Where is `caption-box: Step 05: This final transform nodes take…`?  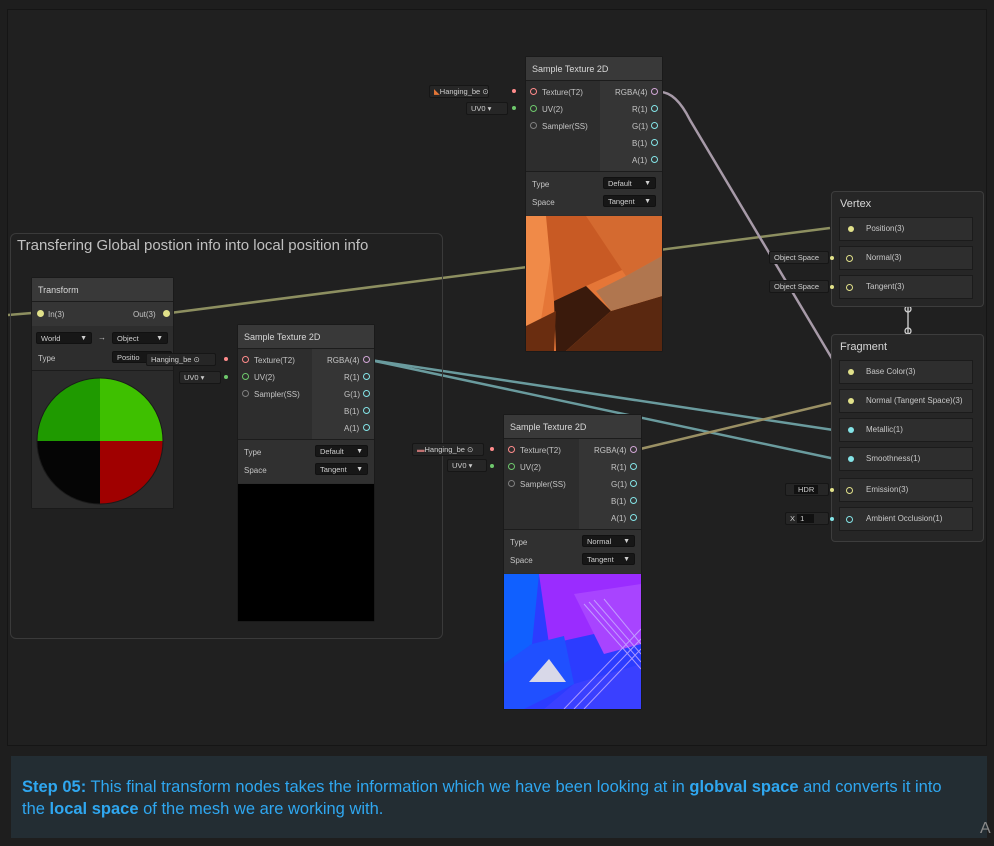
caption-box: Step 05: This final transform nodes take… is located at coordinates (499, 797).